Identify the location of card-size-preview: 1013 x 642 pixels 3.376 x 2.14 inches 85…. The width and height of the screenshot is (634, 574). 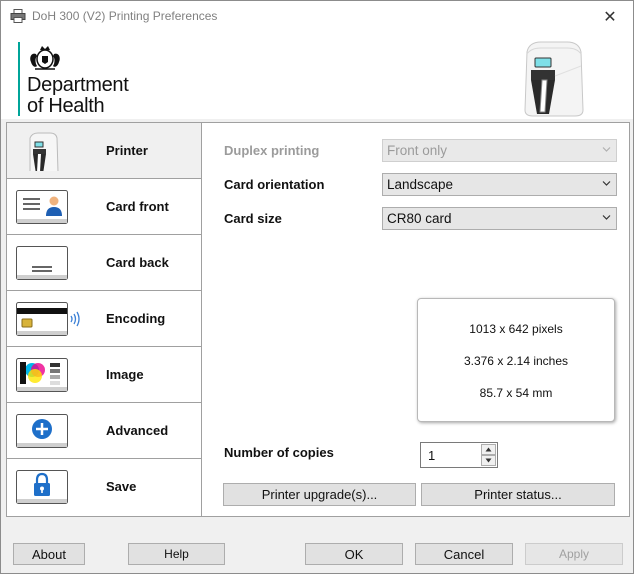
(516, 360).